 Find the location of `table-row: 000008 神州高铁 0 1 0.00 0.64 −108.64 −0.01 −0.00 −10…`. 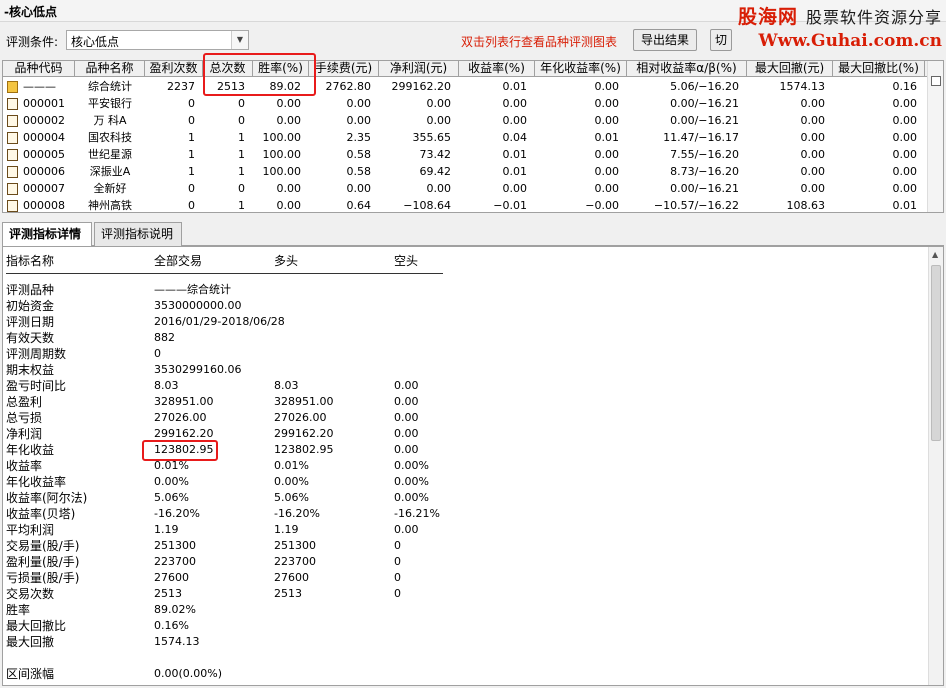

table-row: 000008 神州高铁 0 1 0.00 0.64 −108.64 −0.01 −0.00 −10… is located at coordinates (465, 204).